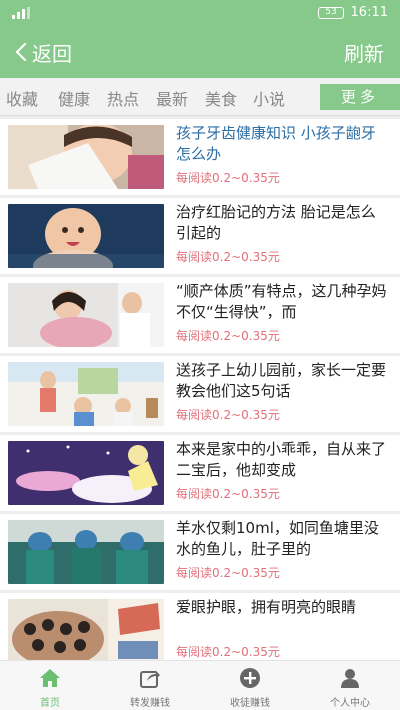 This screenshot has height=710, width=400. What do you see at coordinates (74, 98) in the screenshot?
I see `tab-health: 健康` at bounding box center [74, 98].